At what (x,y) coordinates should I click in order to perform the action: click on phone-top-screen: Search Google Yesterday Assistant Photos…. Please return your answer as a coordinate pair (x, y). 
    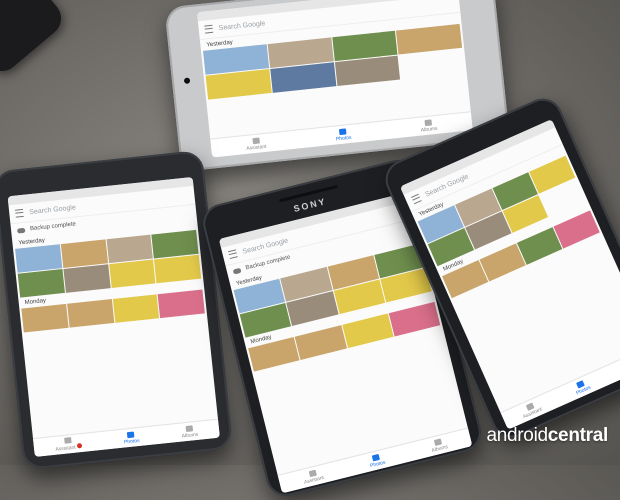
    Looking at the image, I should click on (334, 79).